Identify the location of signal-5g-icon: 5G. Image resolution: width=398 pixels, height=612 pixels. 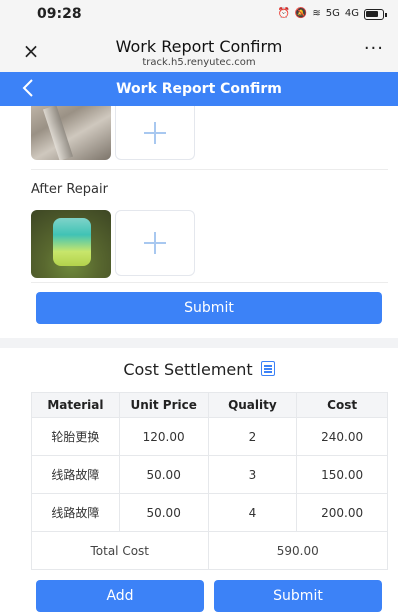
(332, 13).